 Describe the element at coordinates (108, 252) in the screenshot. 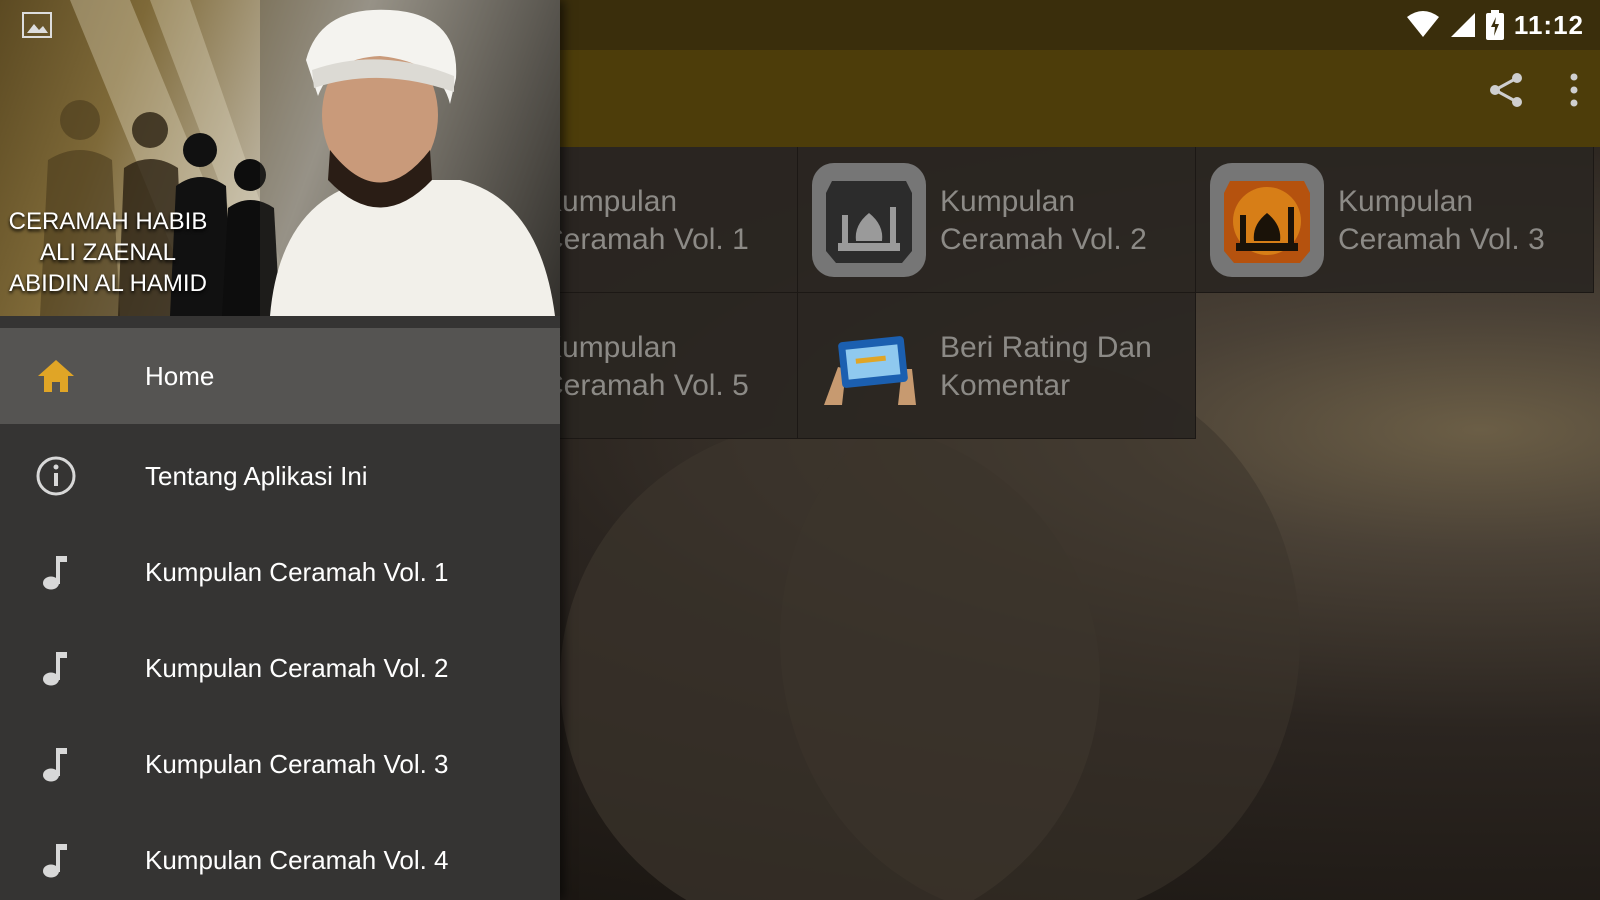

I see `drawer-header-title: CERAMAH HABIB ALI ZAENAL ABIDIN AL HAMID` at that location.